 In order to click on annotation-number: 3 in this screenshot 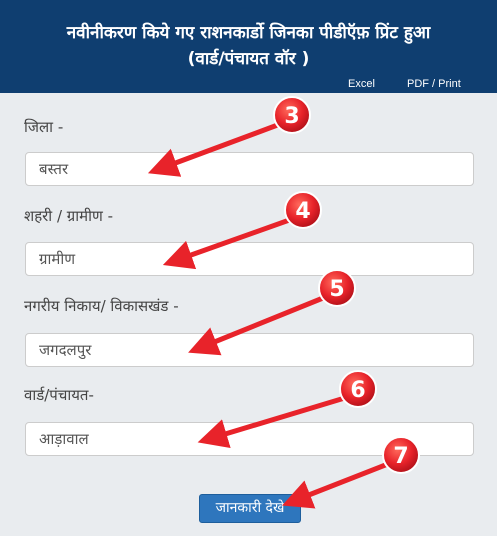, I will do `click(291, 116)`.